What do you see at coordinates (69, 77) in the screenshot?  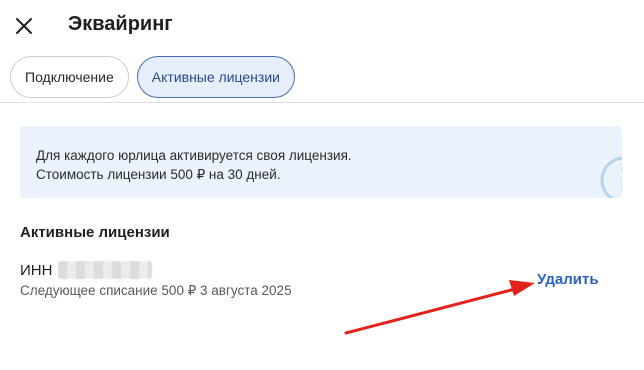 I see `tab-connection: Подключение` at bounding box center [69, 77].